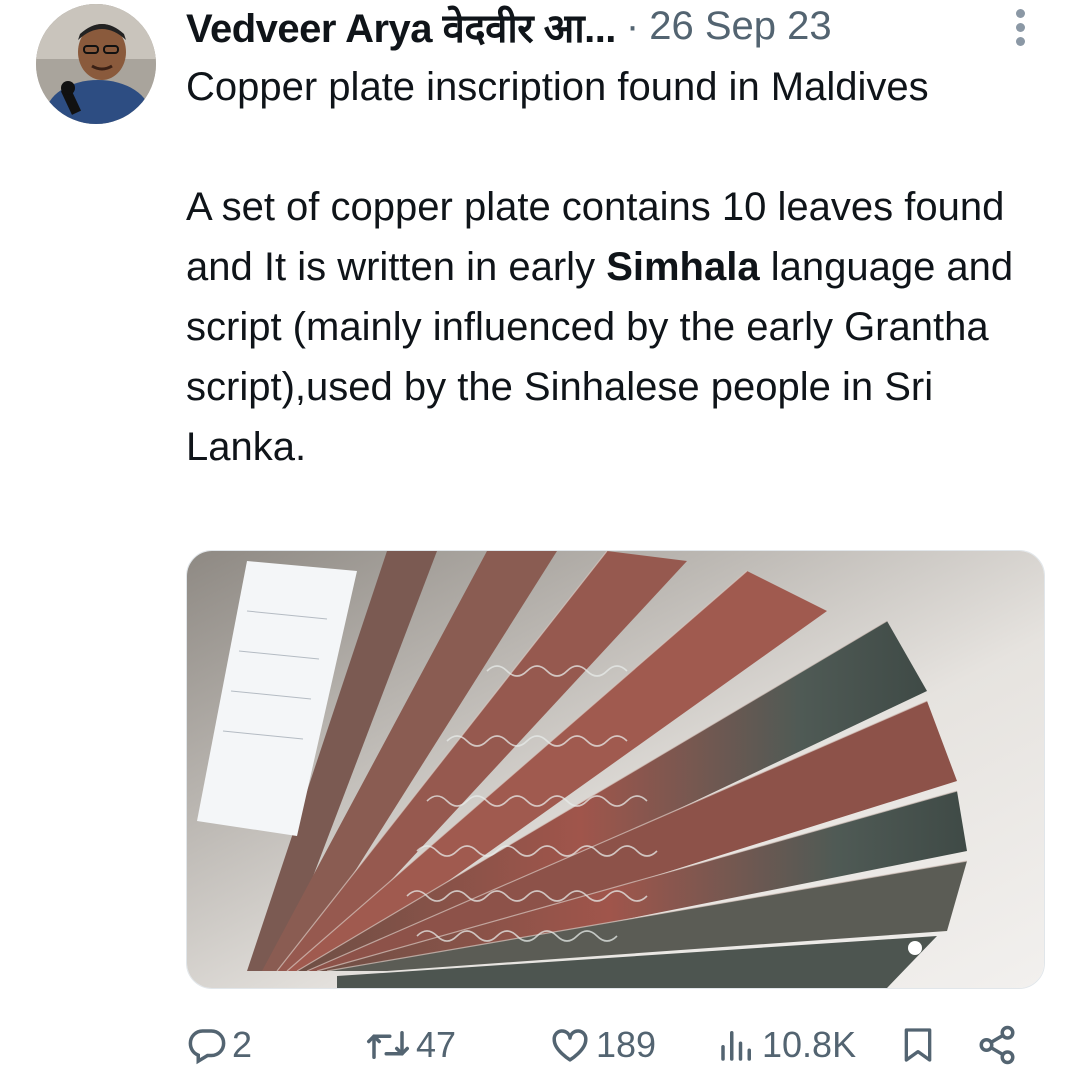 The image size is (1079, 1083). What do you see at coordinates (737, 1045) in the screenshot?
I see `views-icon` at bounding box center [737, 1045].